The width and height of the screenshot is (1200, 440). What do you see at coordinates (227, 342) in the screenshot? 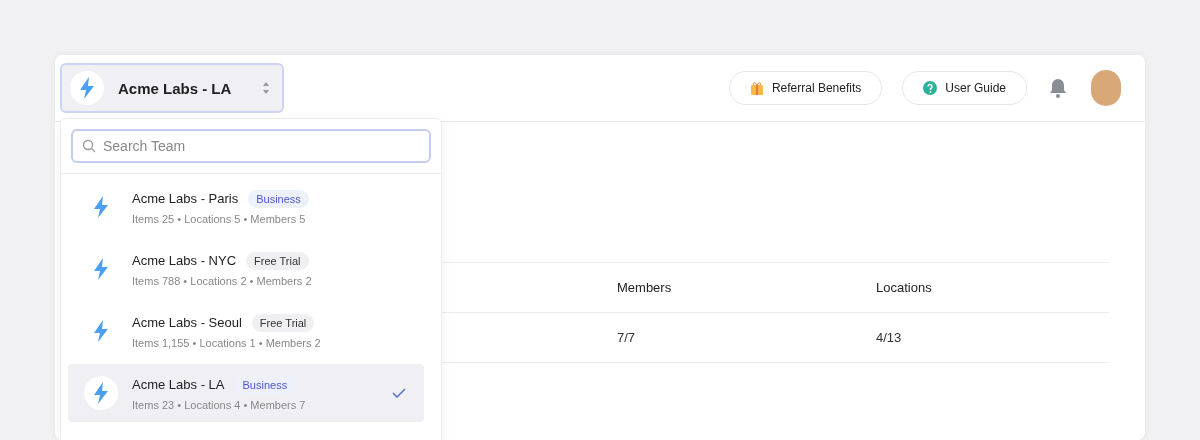
I see `team-stats: Items 1,155 • Locations 1 • Members 2` at bounding box center [227, 342].